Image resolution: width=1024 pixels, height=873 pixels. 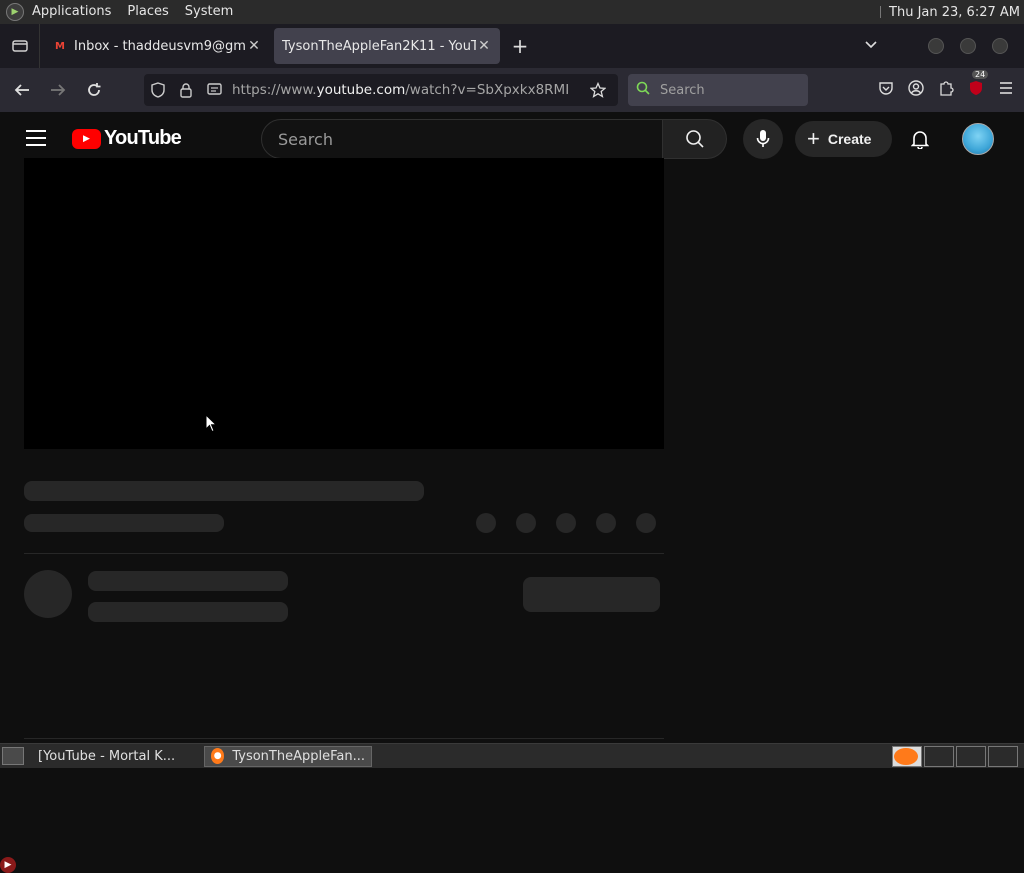 I want to click on pocket-icon, so click(x=886, y=90).